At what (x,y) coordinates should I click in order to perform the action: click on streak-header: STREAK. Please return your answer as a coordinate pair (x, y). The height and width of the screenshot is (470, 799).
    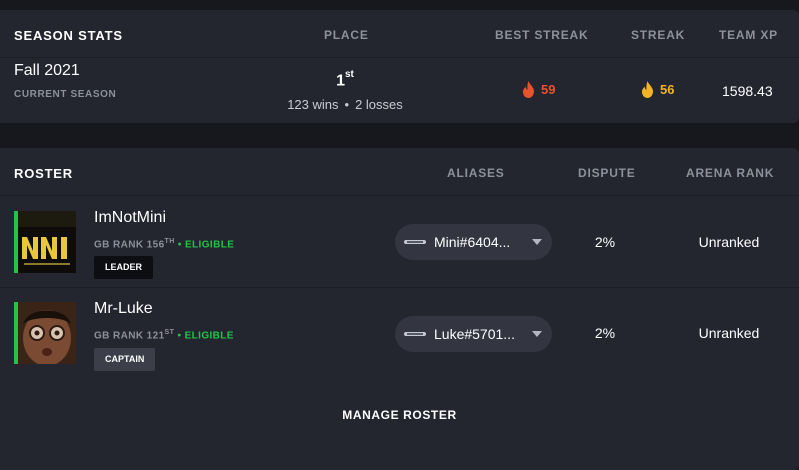
    Looking at the image, I should click on (658, 35).